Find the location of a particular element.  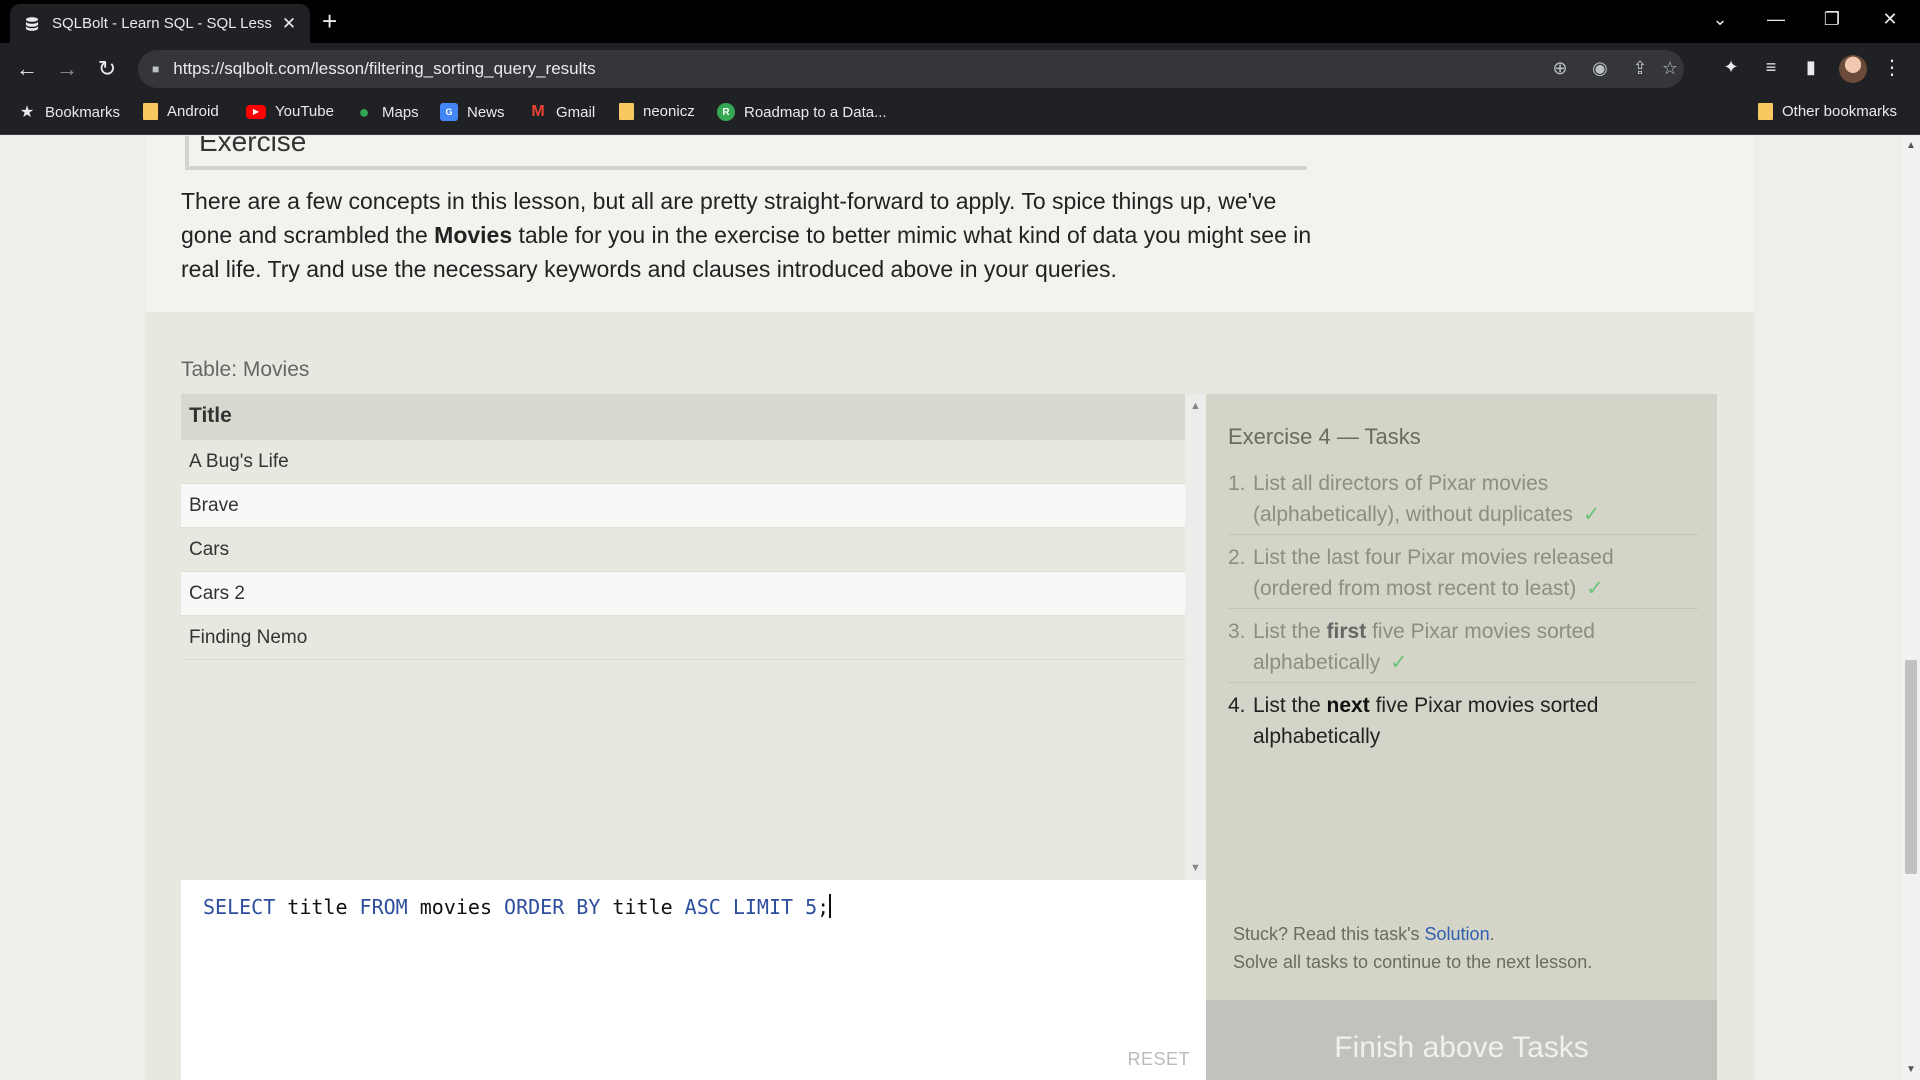

youtube-icon: ▶ is located at coordinates (256, 111).